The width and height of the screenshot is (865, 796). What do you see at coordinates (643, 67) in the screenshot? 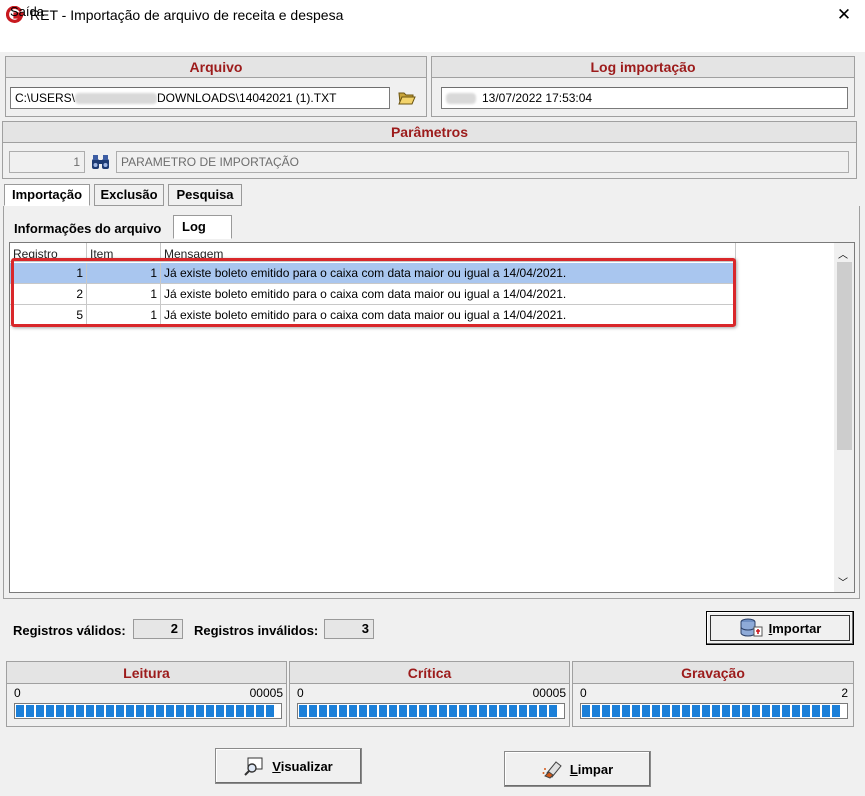
I see `log-importacao-header: Log importação` at bounding box center [643, 67].